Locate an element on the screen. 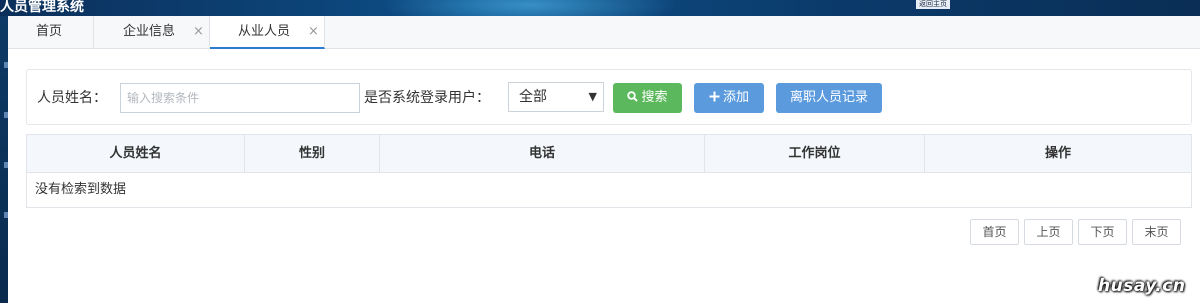 The height and width of the screenshot is (303, 1200). banner-glow is located at coordinates (530, 8).